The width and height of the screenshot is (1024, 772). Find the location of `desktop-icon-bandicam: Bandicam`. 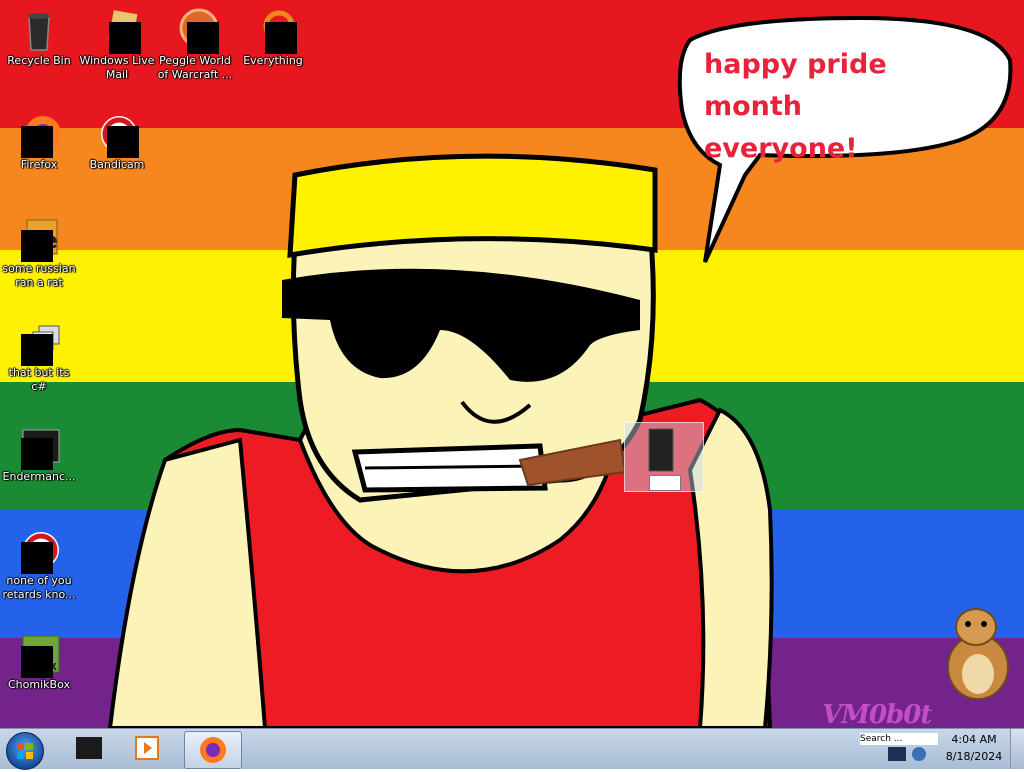

desktop-icon-bandicam: Bandicam is located at coordinates (117, 140).